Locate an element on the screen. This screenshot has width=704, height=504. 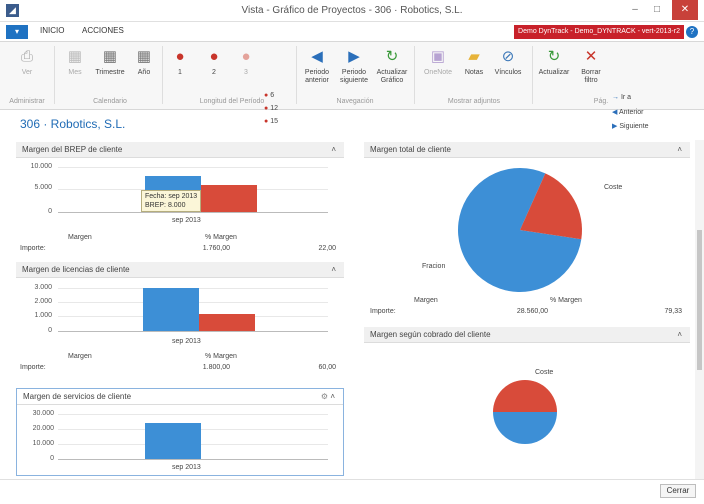
x-tick-label: sep 2013 is located at coordinates (186, 220).